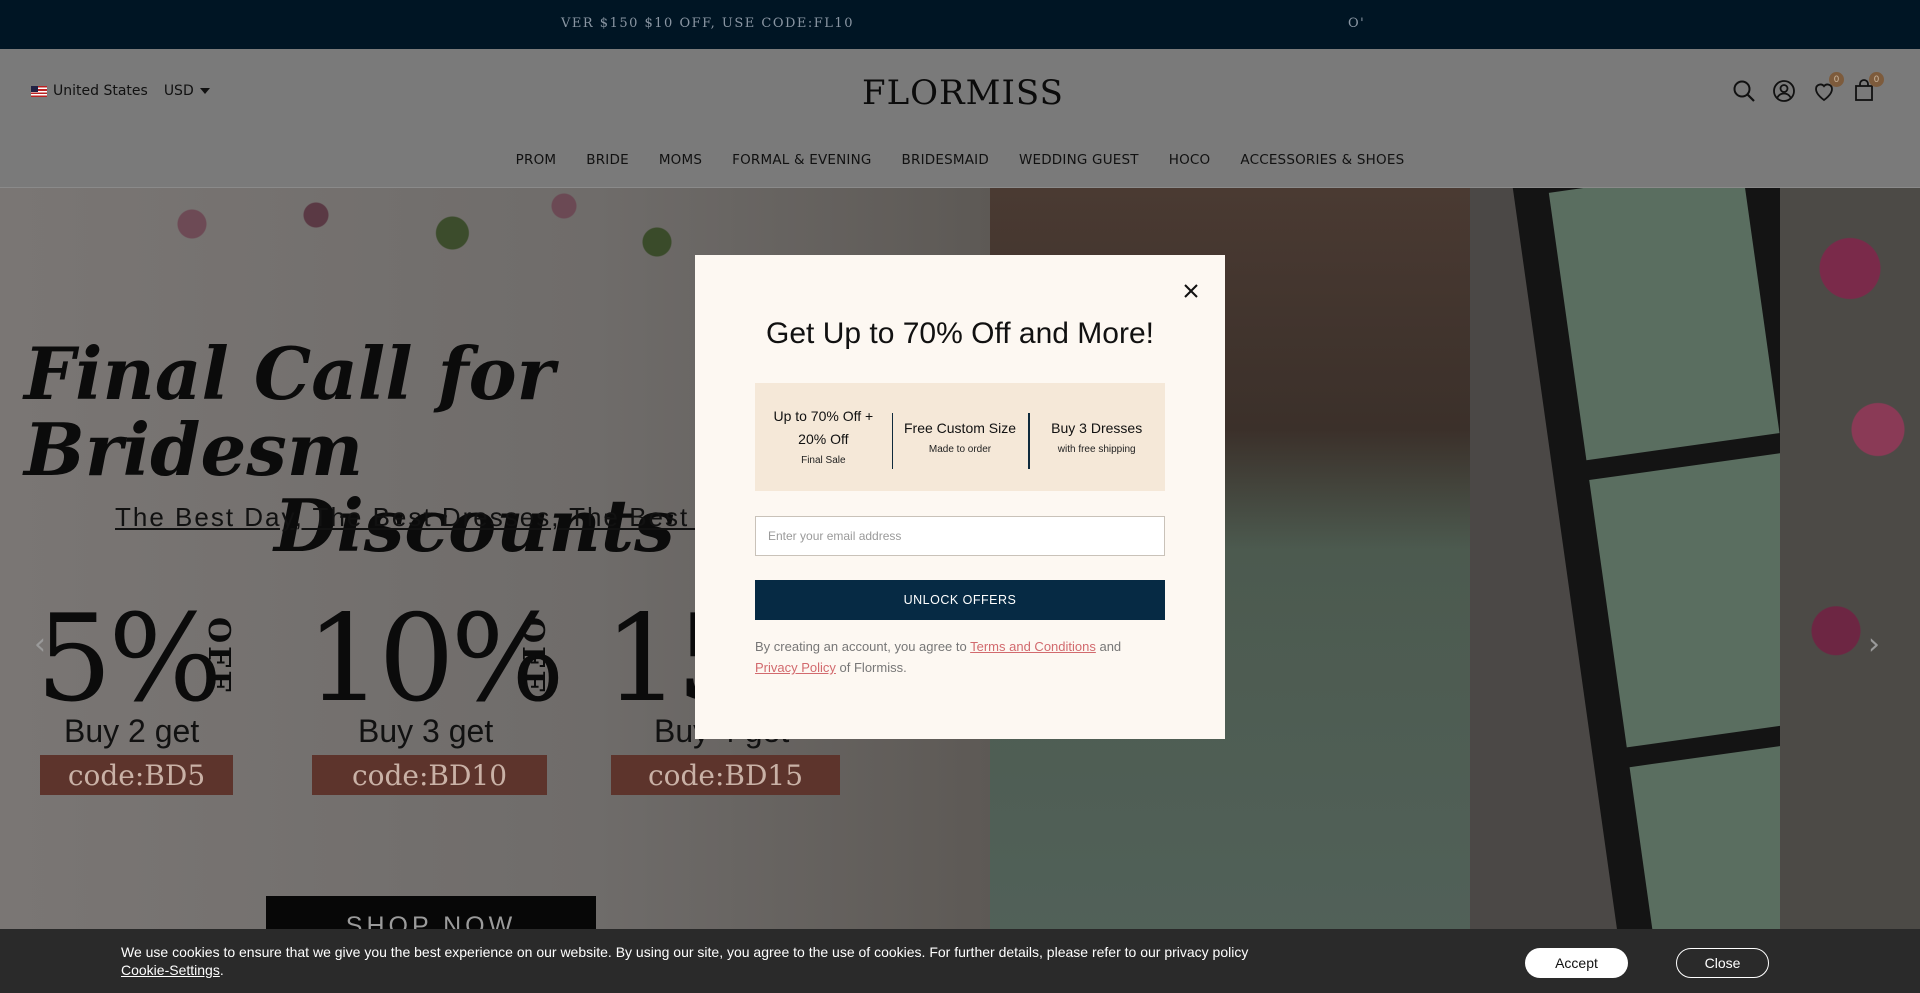 Image resolution: width=1920 pixels, height=993 pixels. I want to click on perk-item: Up to 70% Off + 20% Off Final Sale, so click(823, 437).